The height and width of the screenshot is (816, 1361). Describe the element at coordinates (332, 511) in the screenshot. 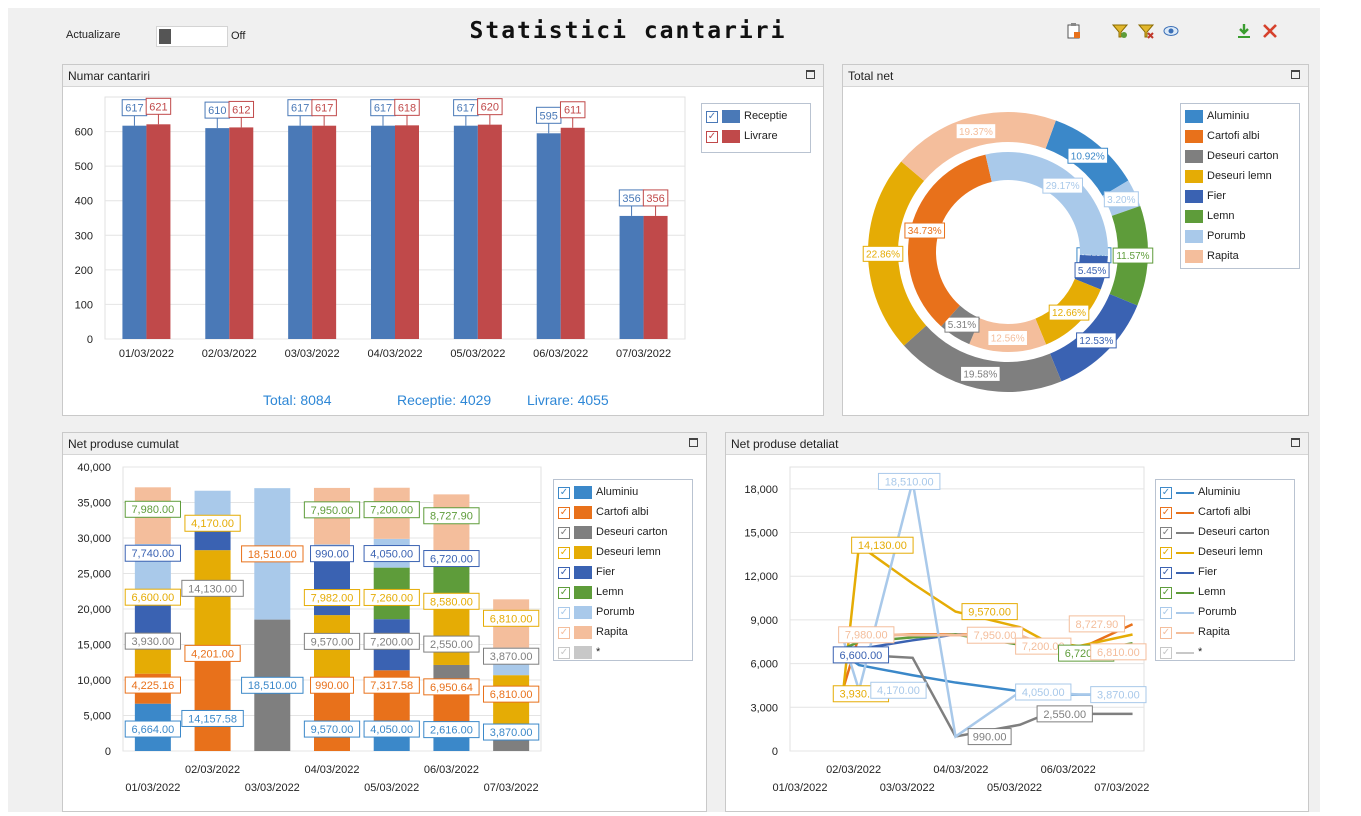

I see `segment-value-label: 7,950.00` at that location.